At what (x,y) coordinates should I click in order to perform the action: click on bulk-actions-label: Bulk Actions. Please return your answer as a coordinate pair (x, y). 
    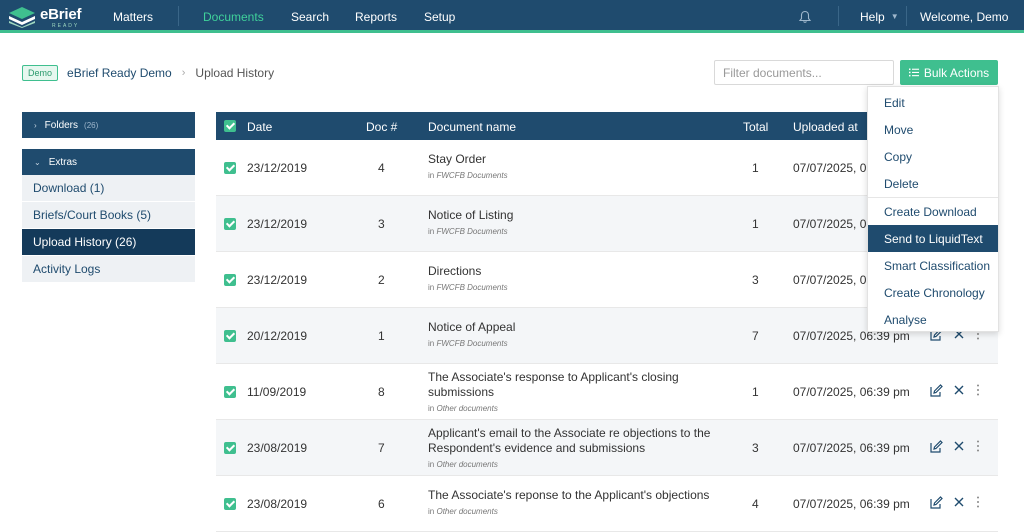
    Looking at the image, I should click on (956, 72).